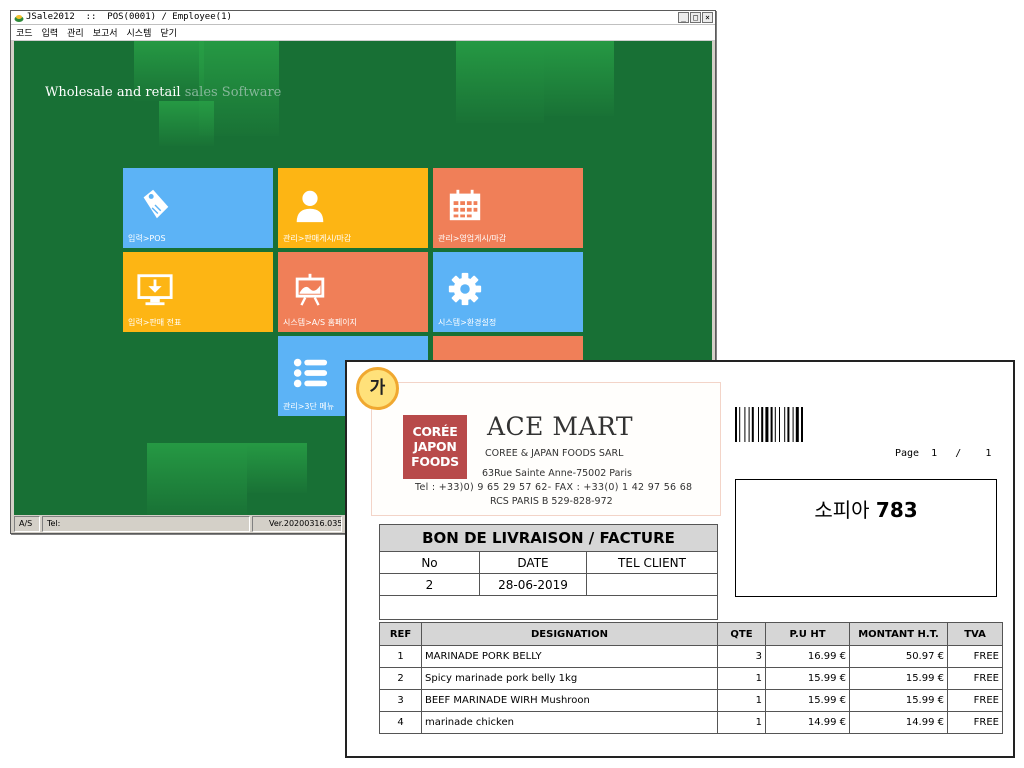 The image size is (1024, 768). I want to click on menu-input: 입력, so click(50, 32).